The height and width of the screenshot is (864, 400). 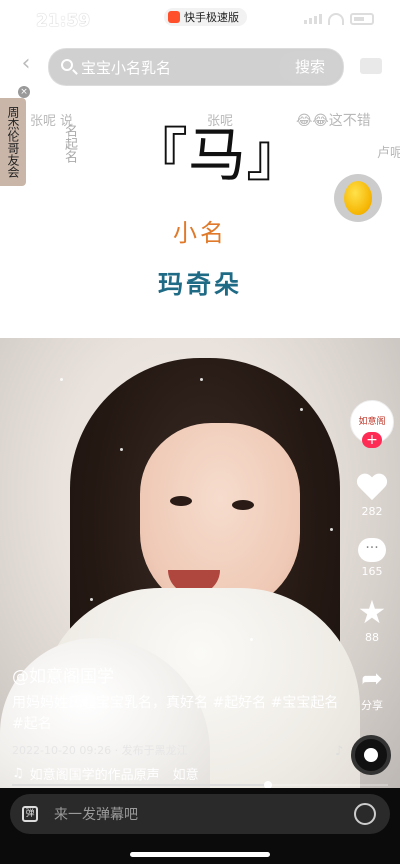 What do you see at coordinates (174, 17) in the screenshot?
I see `kuaishou-logo-icon` at bounding box center [174, 17].